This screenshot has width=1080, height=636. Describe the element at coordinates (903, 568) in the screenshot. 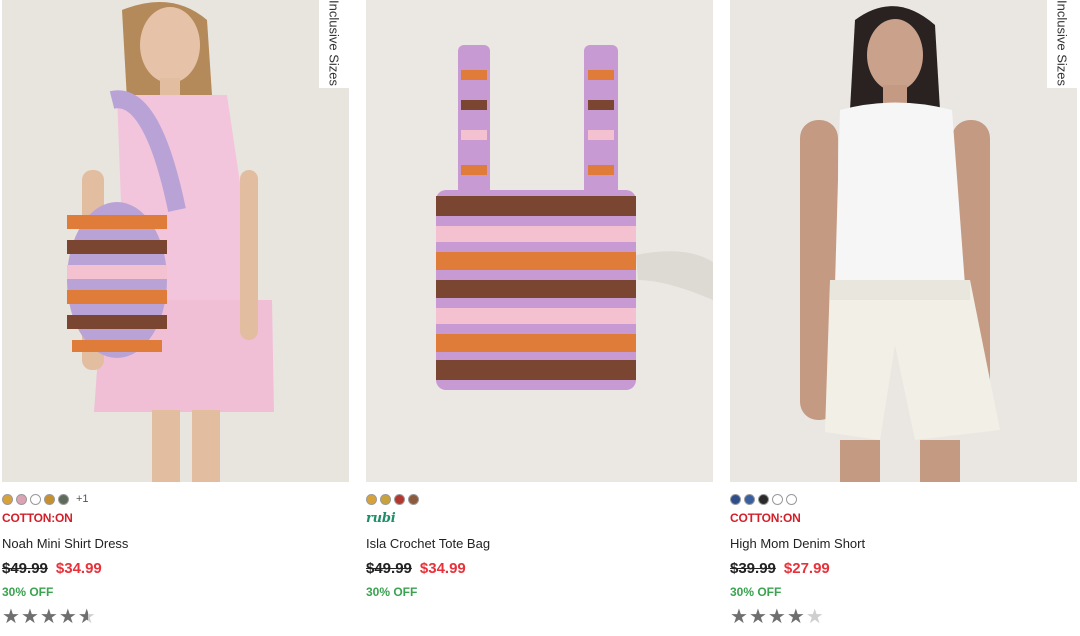

I see `price-row: $39.99 $27.99` at that location.